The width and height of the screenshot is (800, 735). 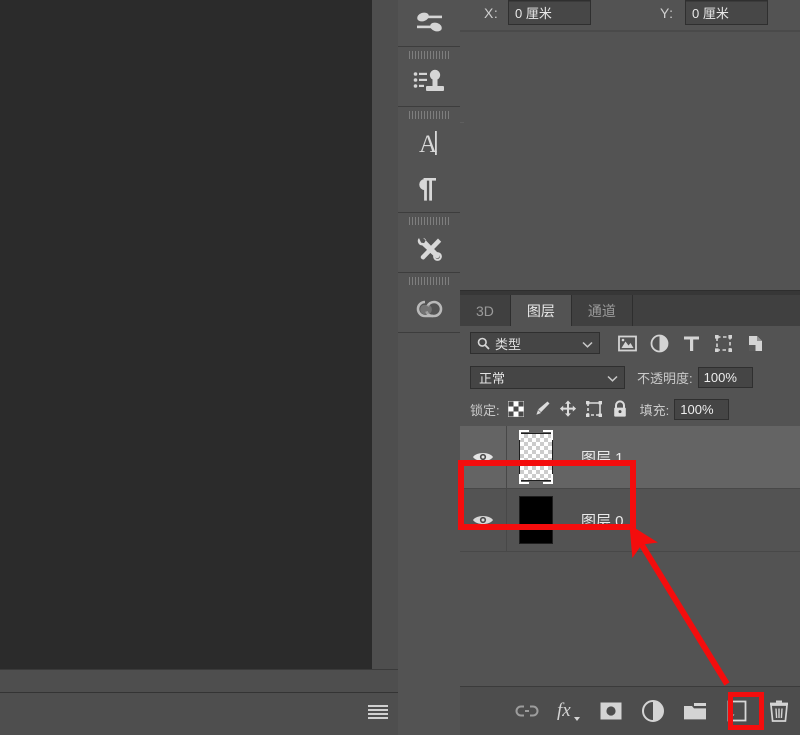 I want to click on vertical-scrollbar-thumb, so click(x=385, y=329).